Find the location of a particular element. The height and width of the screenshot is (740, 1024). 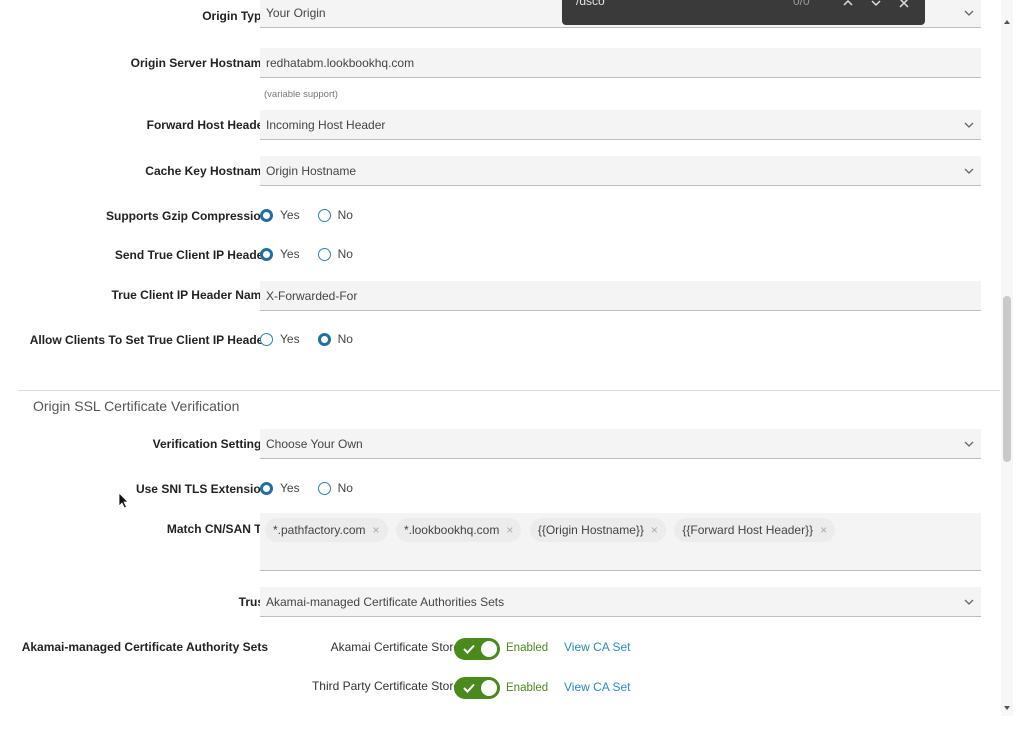

akamai-store-toggle is located at coordinates (477, 649).